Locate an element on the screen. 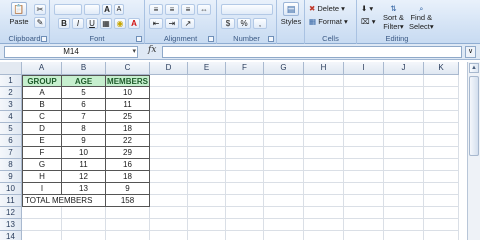 This screenshot has height=240, width=480. cell-f10 is located at coordinates (245, 189).